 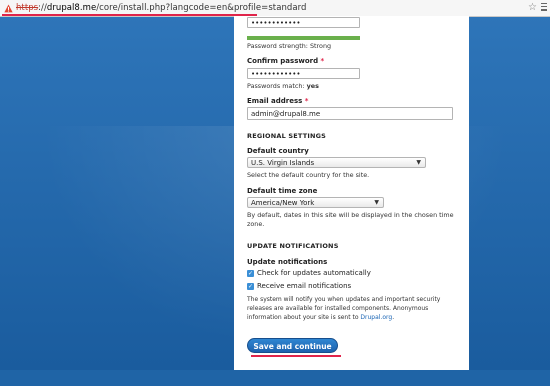 What do you see at coordinates (296, 356) in the screenshot?
I see `button-annotation-underline` at bounding box center [296, 356].